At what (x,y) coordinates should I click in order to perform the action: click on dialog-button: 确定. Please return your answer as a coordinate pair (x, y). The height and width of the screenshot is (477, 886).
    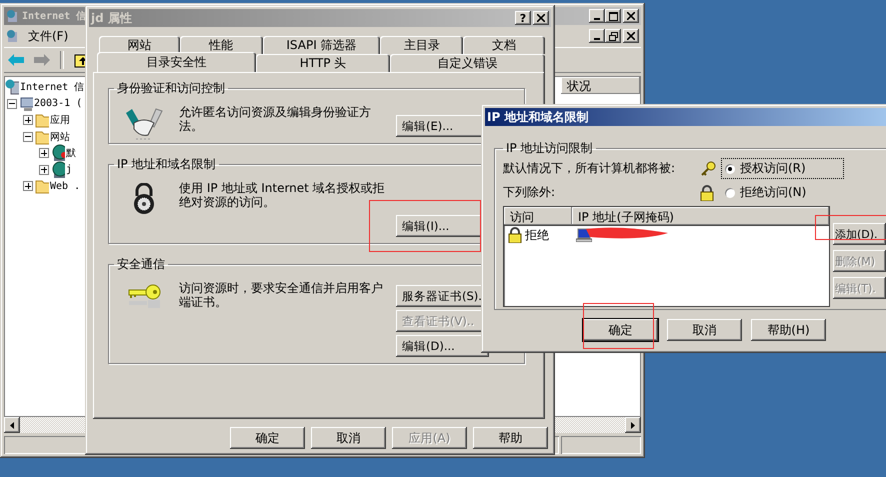
    Looking at the image, I should click on (267, 438).